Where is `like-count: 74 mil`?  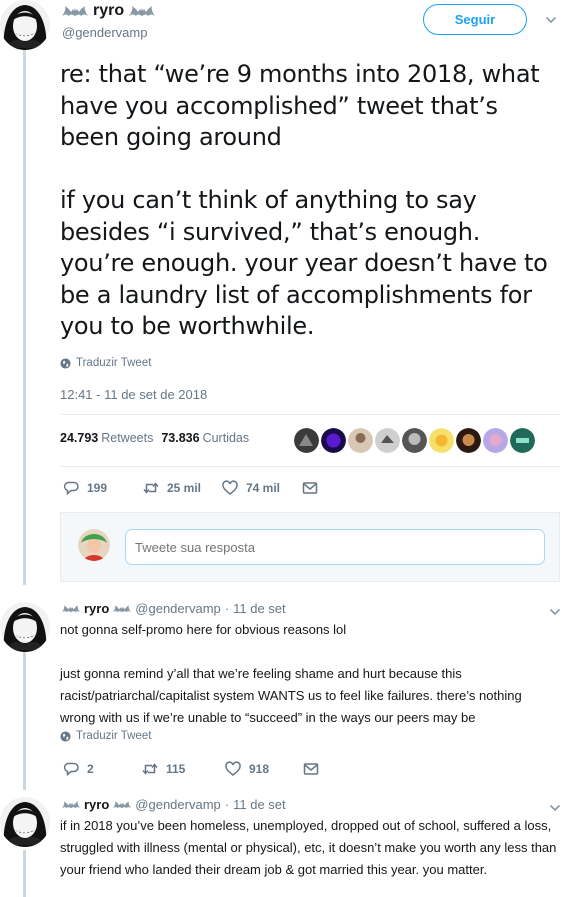
like-count: 74 mil is located at coordinates (263, 488).